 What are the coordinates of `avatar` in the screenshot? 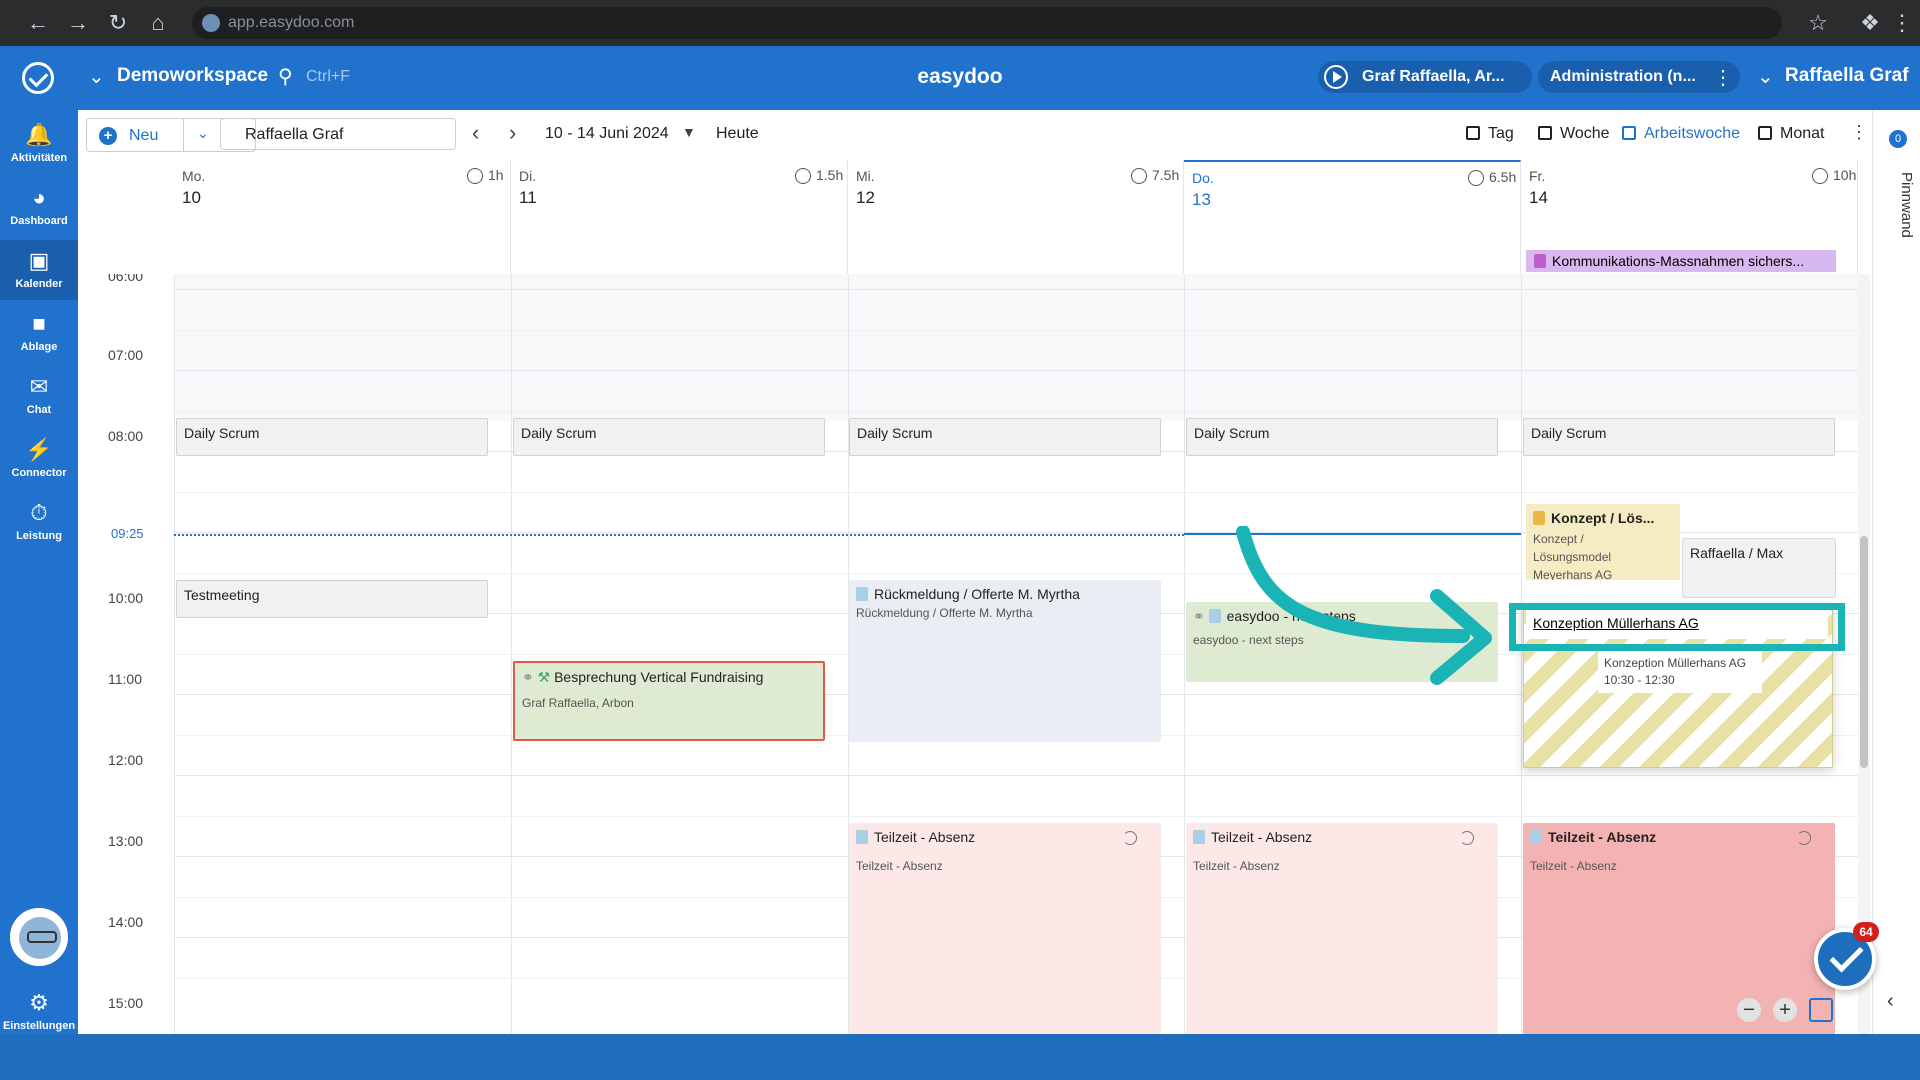 It's located at (39, 937).